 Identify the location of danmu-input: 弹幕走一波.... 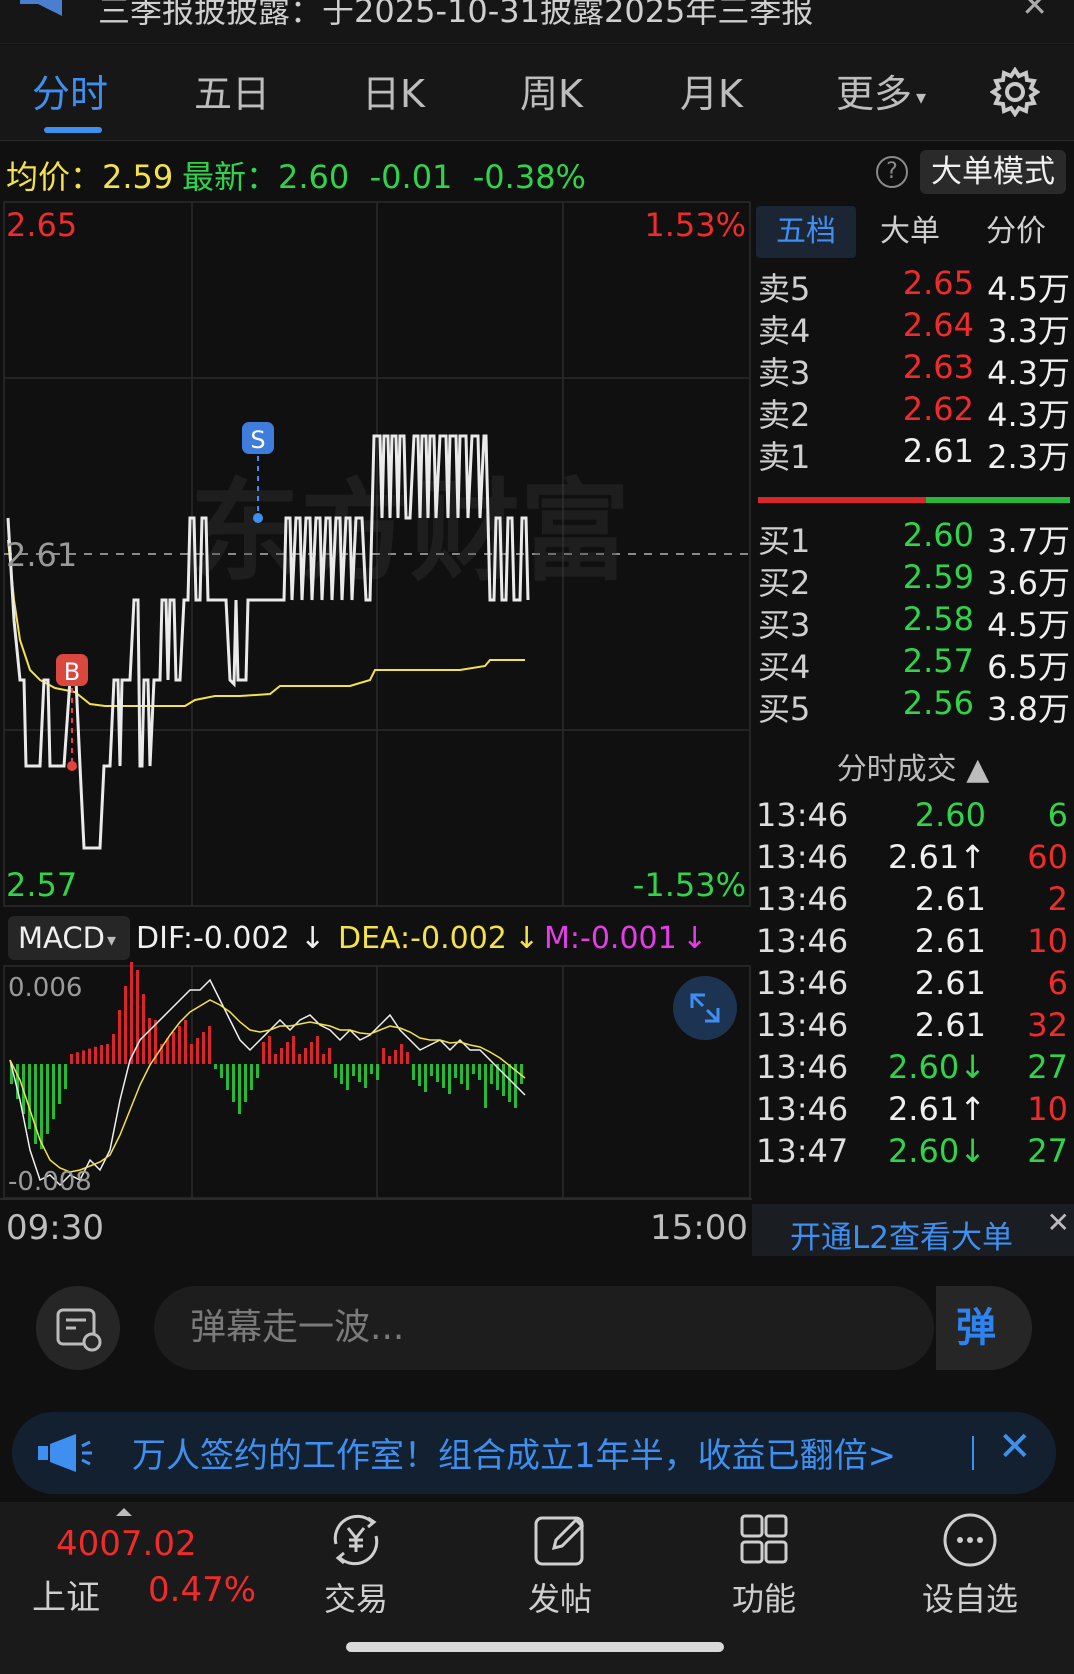
(544, 1328).